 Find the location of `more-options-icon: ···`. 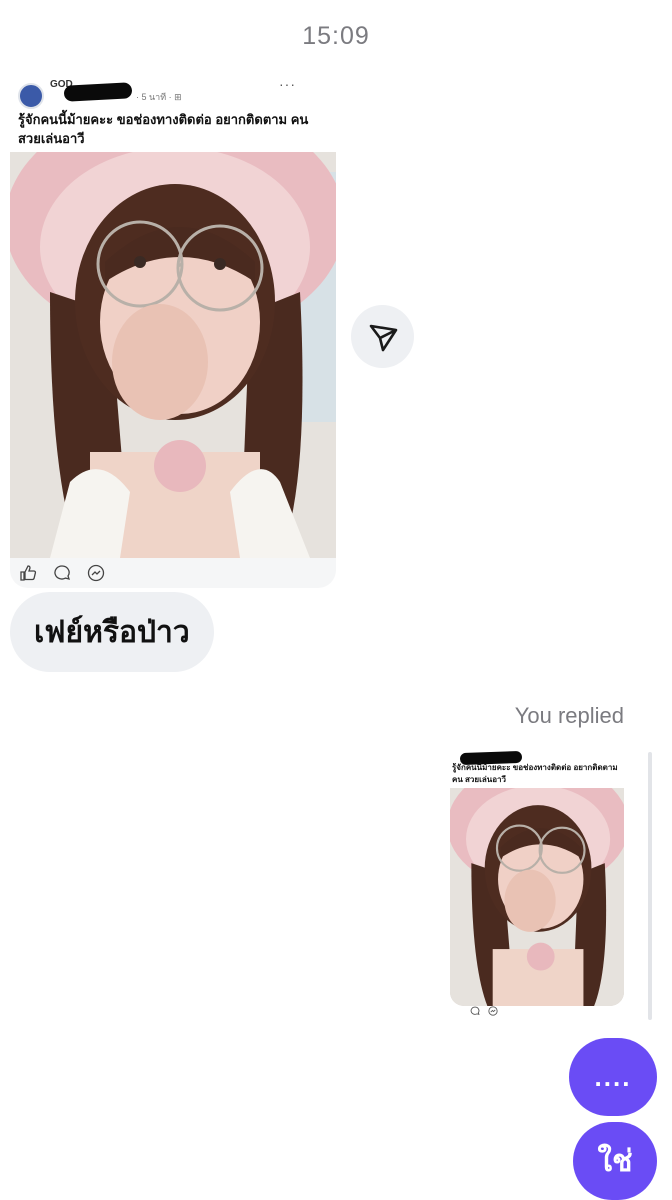

more-options-icon: ··· is located at coordinates (287, 84).